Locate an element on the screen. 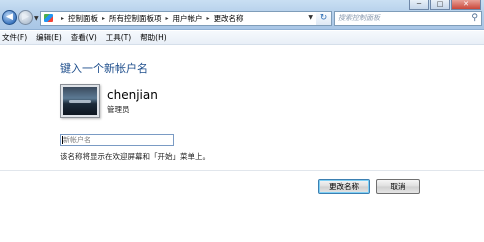  avatar is located at coordinates (80, 101).